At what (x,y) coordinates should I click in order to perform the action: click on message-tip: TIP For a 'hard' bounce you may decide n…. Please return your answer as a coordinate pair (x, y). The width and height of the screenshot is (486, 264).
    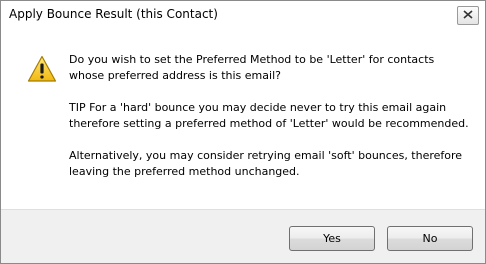
    Looking at the image, I should click on (269, 115).